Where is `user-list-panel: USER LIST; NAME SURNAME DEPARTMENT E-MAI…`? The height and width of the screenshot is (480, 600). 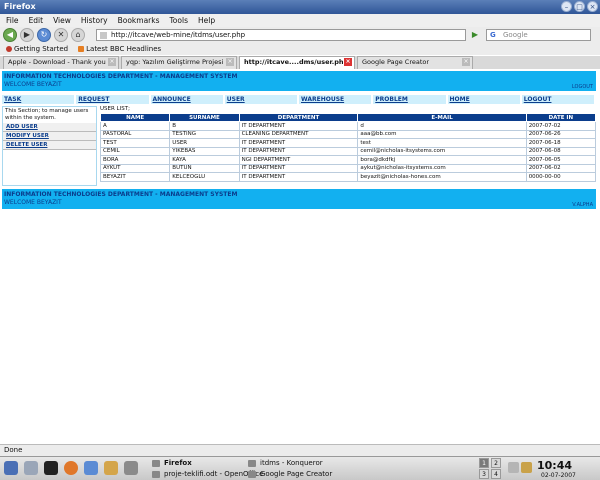
user-list-panel: USER LIST; NAME SURNAME DEPARTMENT E-MAI… is located at coordinates (348, 144).